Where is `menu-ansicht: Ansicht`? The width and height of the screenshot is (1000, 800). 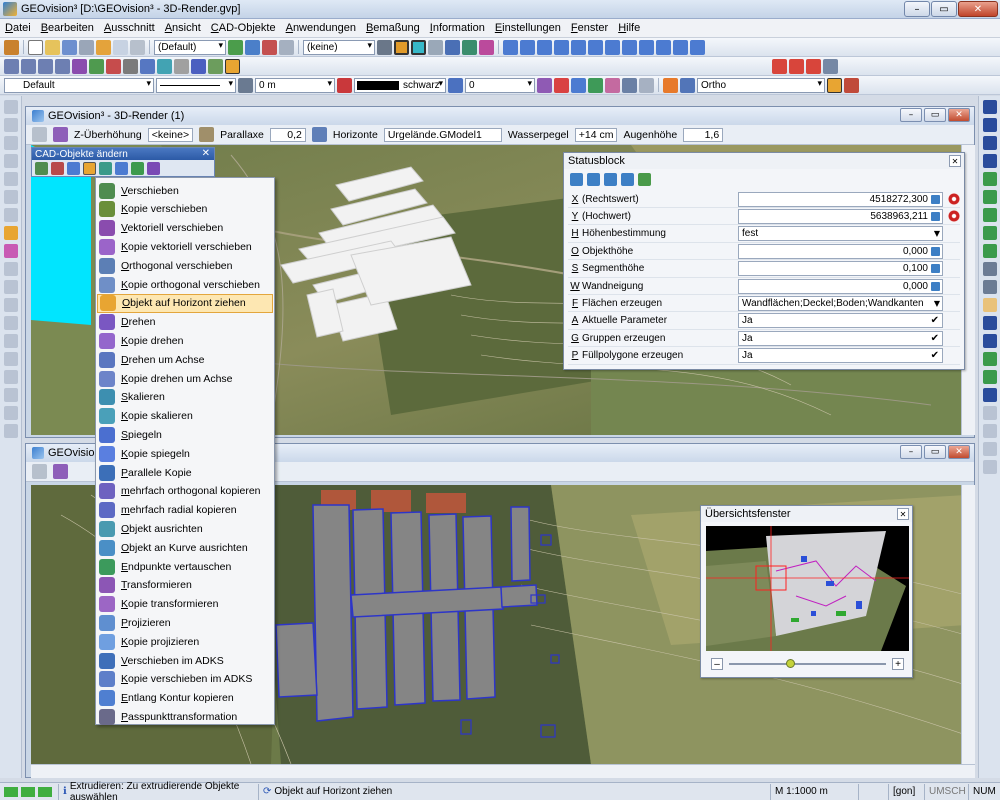 menu-ansicht: Ansicht is located at coordinates (183, 28).